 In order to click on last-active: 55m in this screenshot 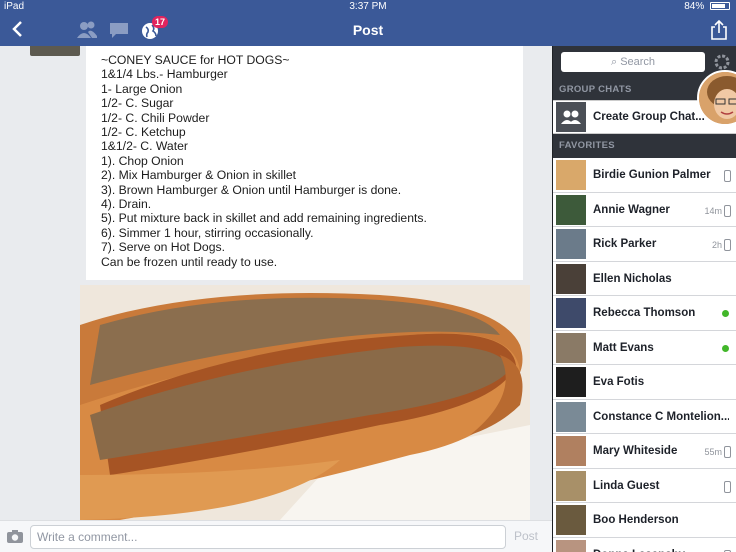, I will do `click(717, 452)`.